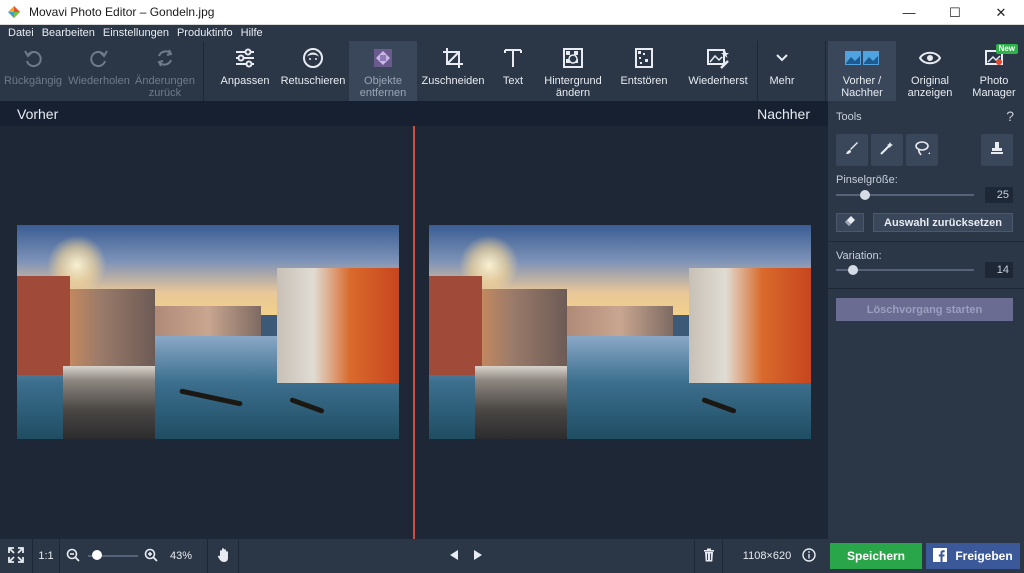 The width and height of the screenshot is (1024, 573). What do you see at coordinates (46, 556) in the screenshot?
I see `actual-size-button: 1:1` at bounding box center [46, 556].